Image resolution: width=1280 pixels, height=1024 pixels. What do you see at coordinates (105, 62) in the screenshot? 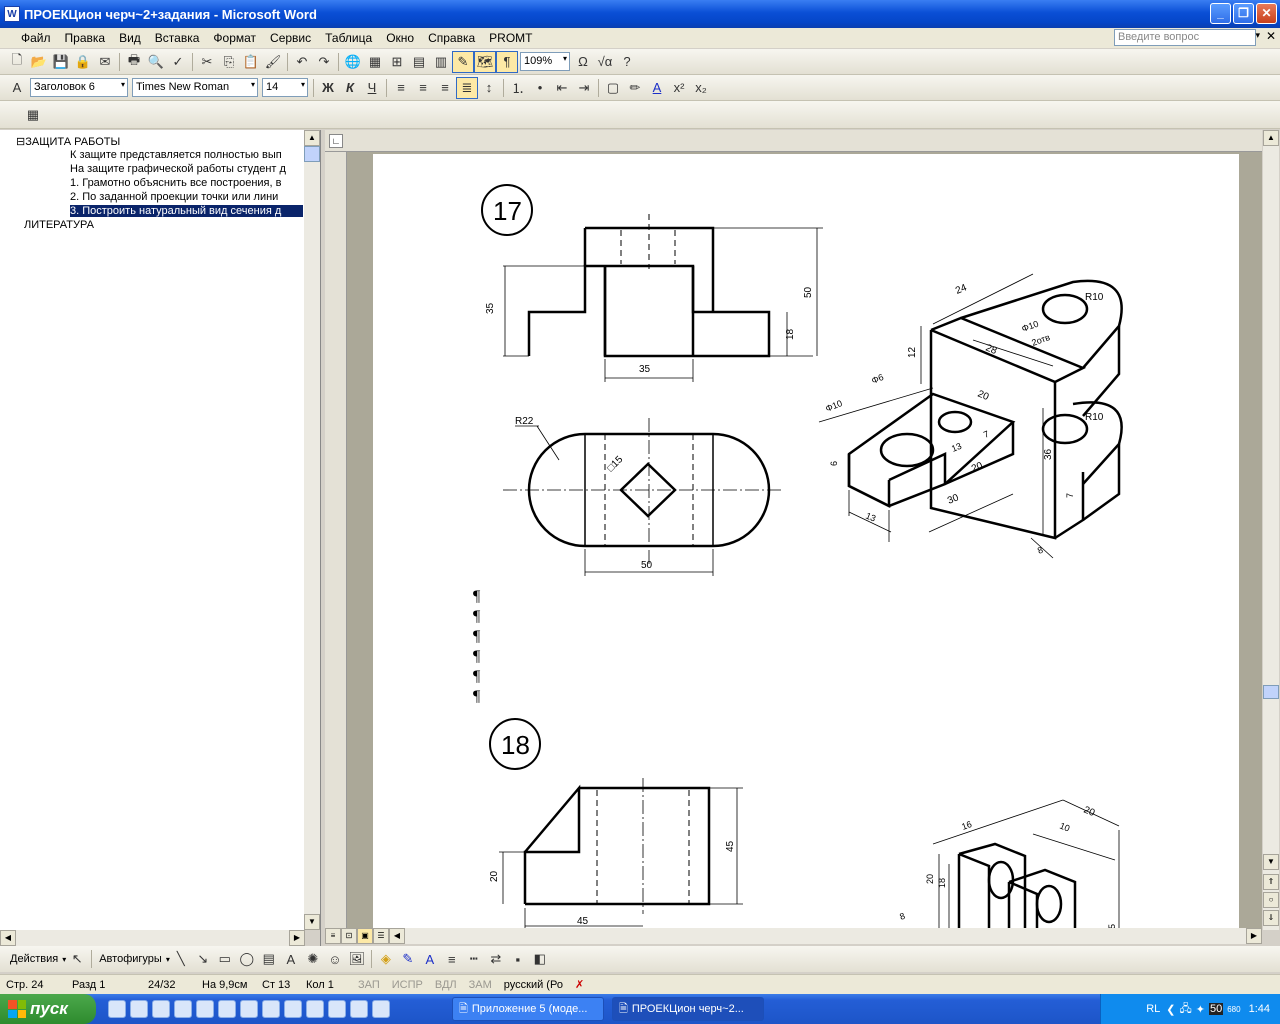
I see `email-icon: ✉` at bounding box center [105, 62].